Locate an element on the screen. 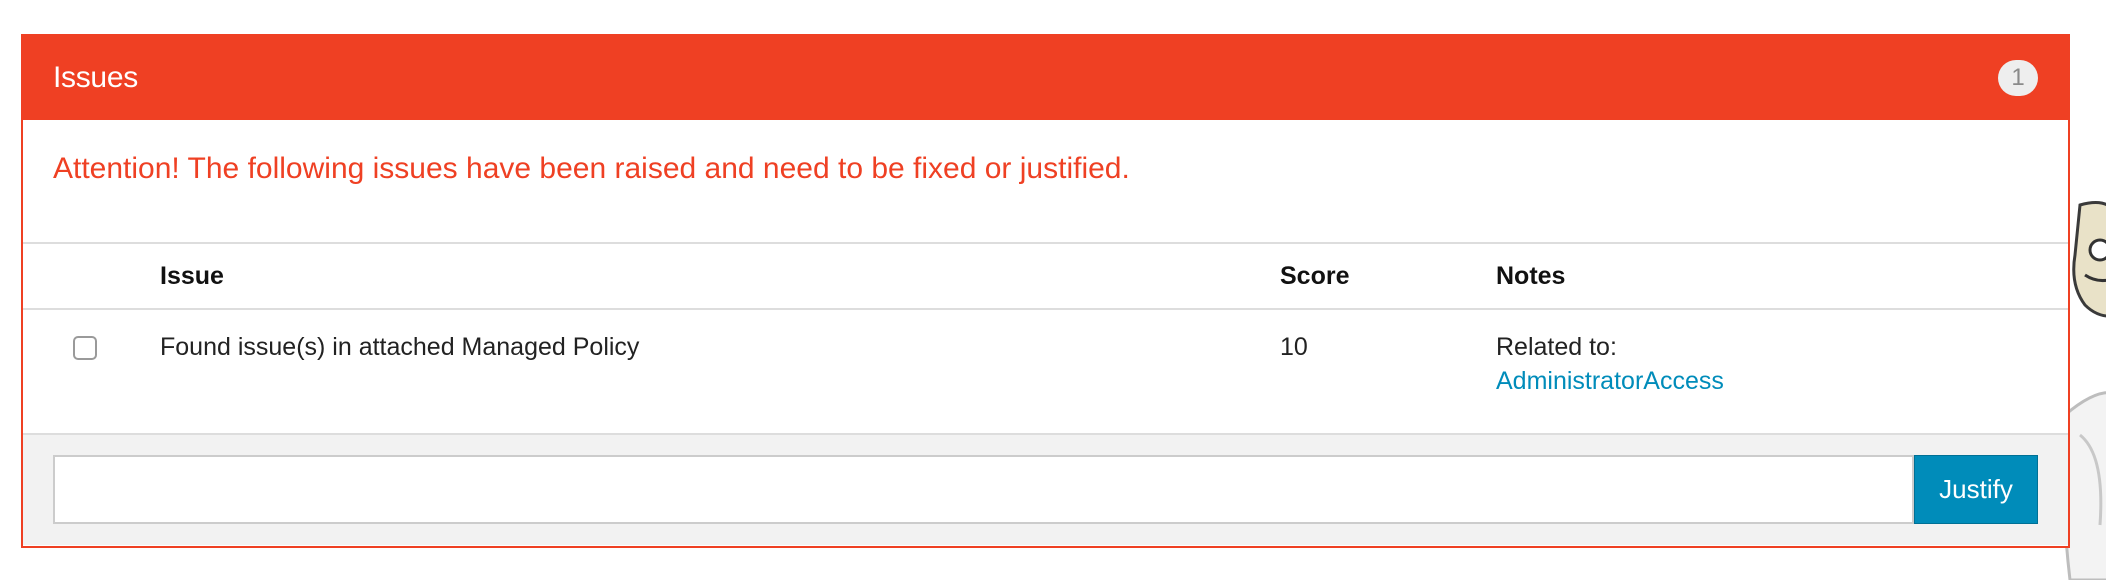 This screenshot has height=580, width=2106. score-cell: 10 is located at coordinates (1294, 347).